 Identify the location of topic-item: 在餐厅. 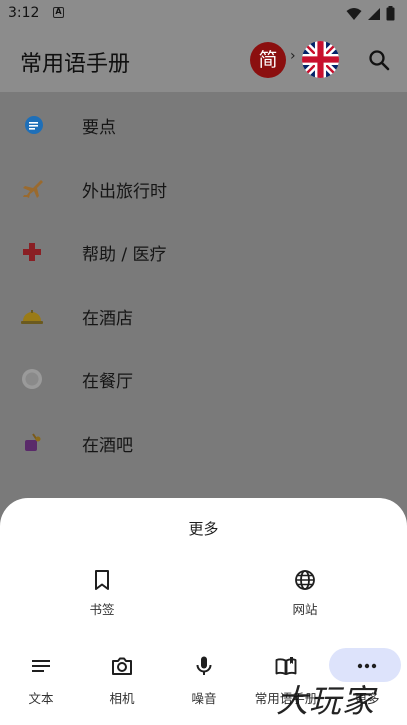
(203, 378).